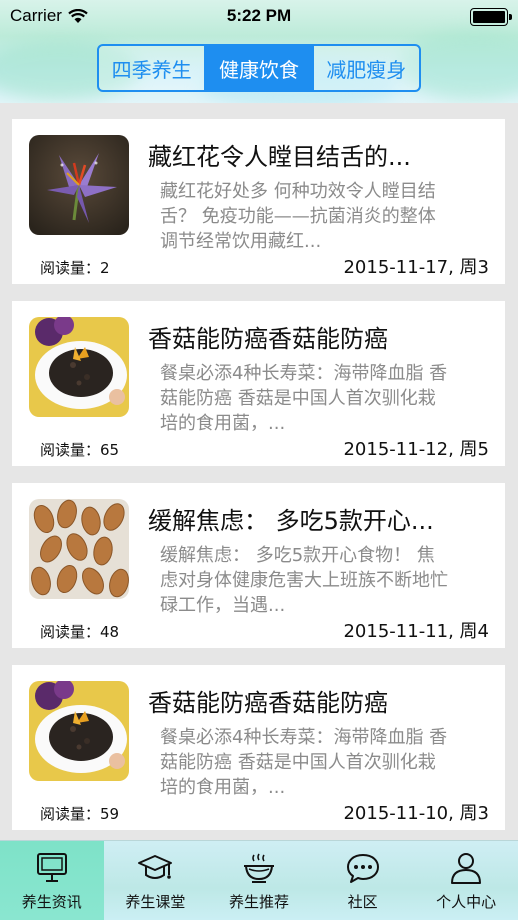 The image size is (518, 920). Describe the element at coordinates (80, 632) in the screenshot. I see `article-read-count: 阅读量：48` at that location.